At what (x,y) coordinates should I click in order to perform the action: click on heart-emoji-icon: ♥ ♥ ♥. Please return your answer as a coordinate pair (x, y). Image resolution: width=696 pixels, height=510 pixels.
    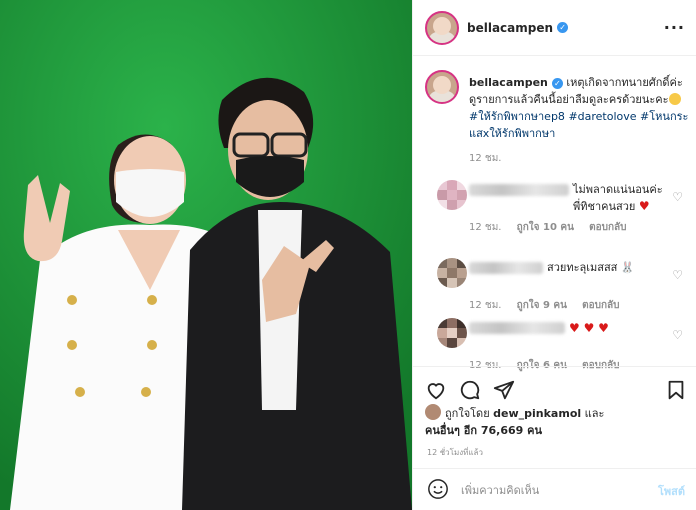
    Looking at the image, I should click on (589, 328).